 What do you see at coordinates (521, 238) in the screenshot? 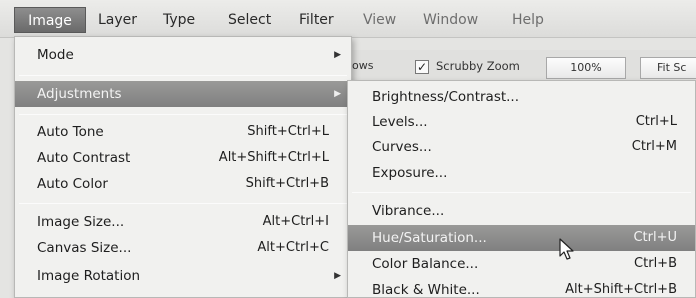
I see `menu-item-hue-saturation: Hue/Saturation... Ctrl+U` at bounding box center [521, 238].